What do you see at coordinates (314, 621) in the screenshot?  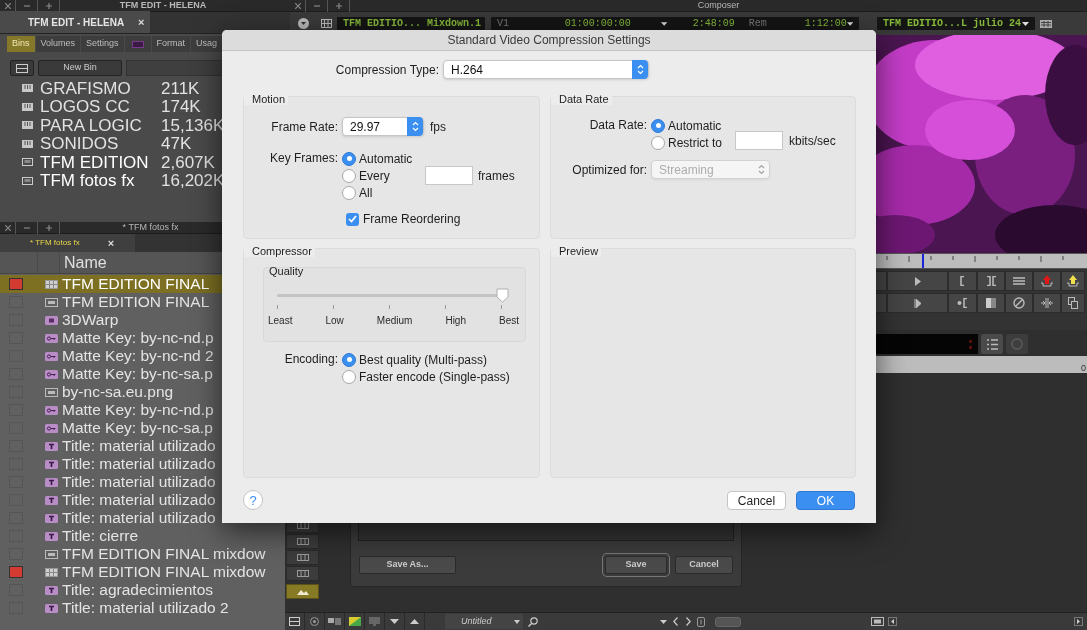 I see `target-icon` at bounding box center [314, 621].